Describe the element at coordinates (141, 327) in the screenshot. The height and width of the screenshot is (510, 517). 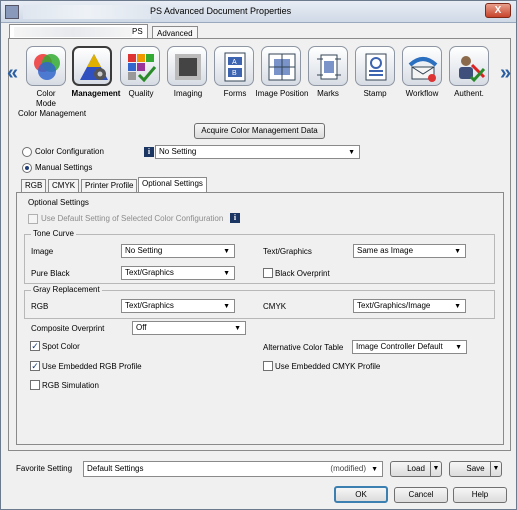
I see `composite-overprint-value: Off` at that location.